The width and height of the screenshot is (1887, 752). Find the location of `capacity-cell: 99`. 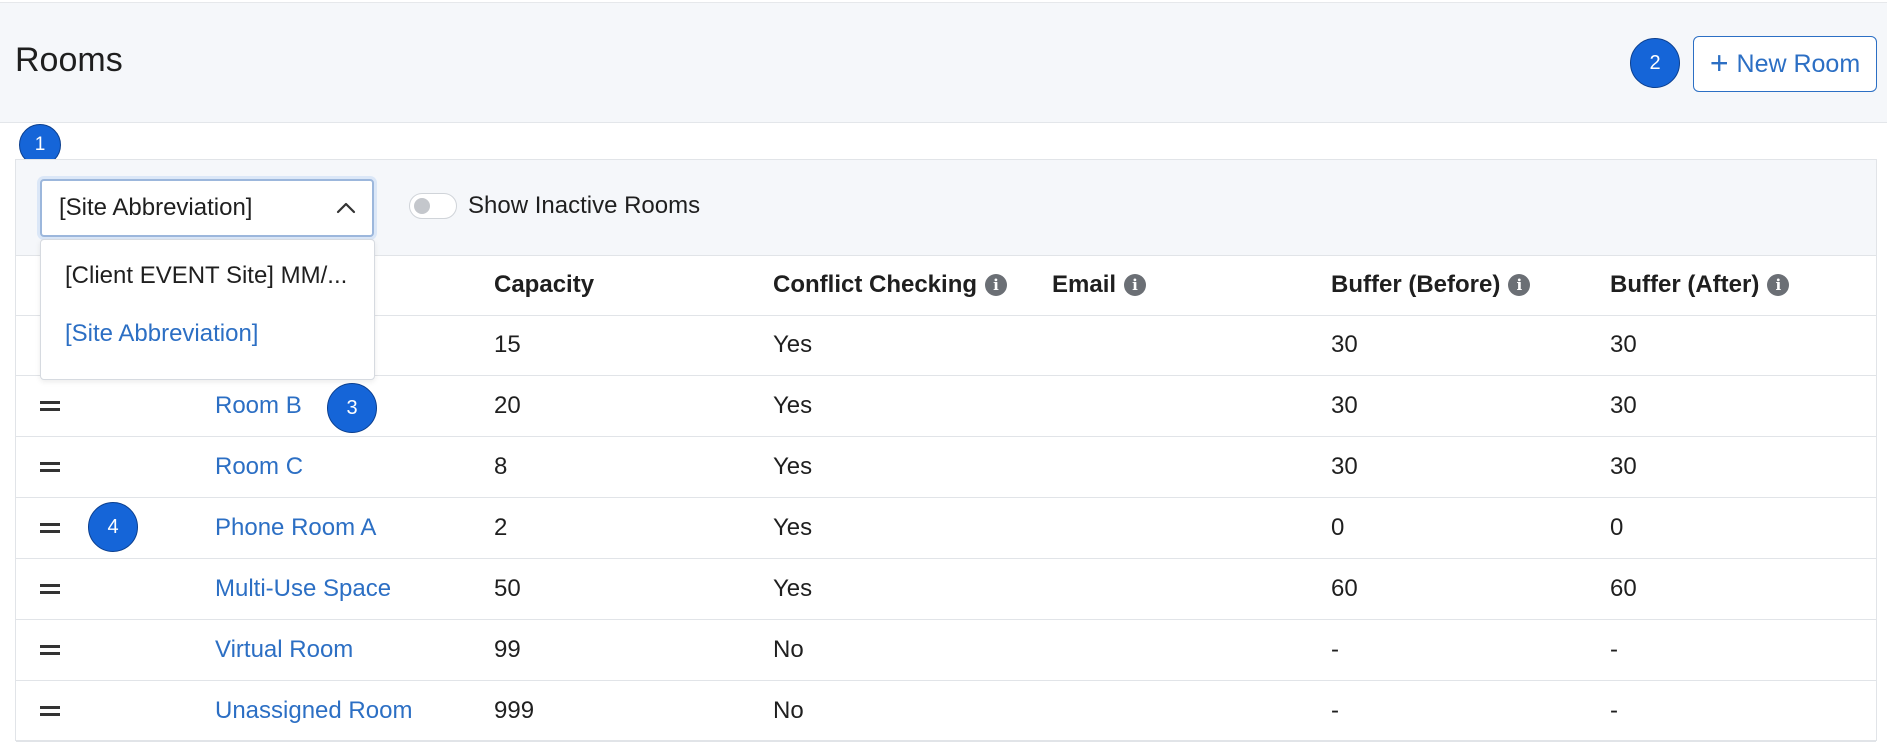

capacity-cell: 99 is located at coordinates (507, 649).